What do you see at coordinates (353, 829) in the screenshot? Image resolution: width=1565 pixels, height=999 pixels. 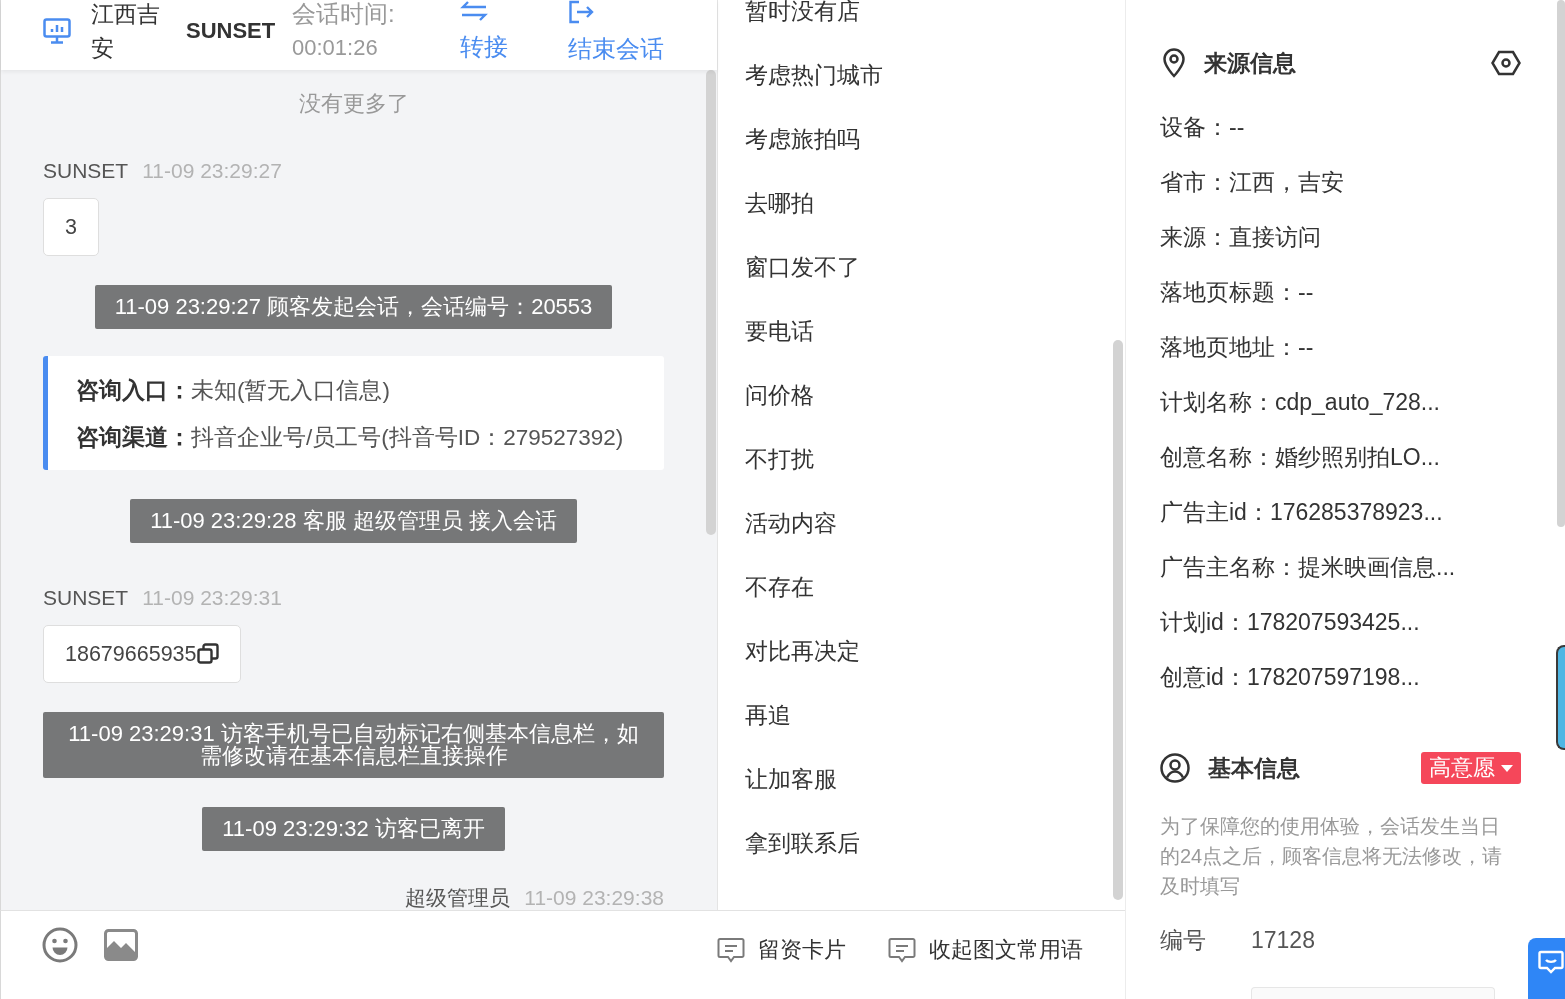 I see `system-notice: 11-09 23:29:32 访客已离开` at bounding box center [353, 829].